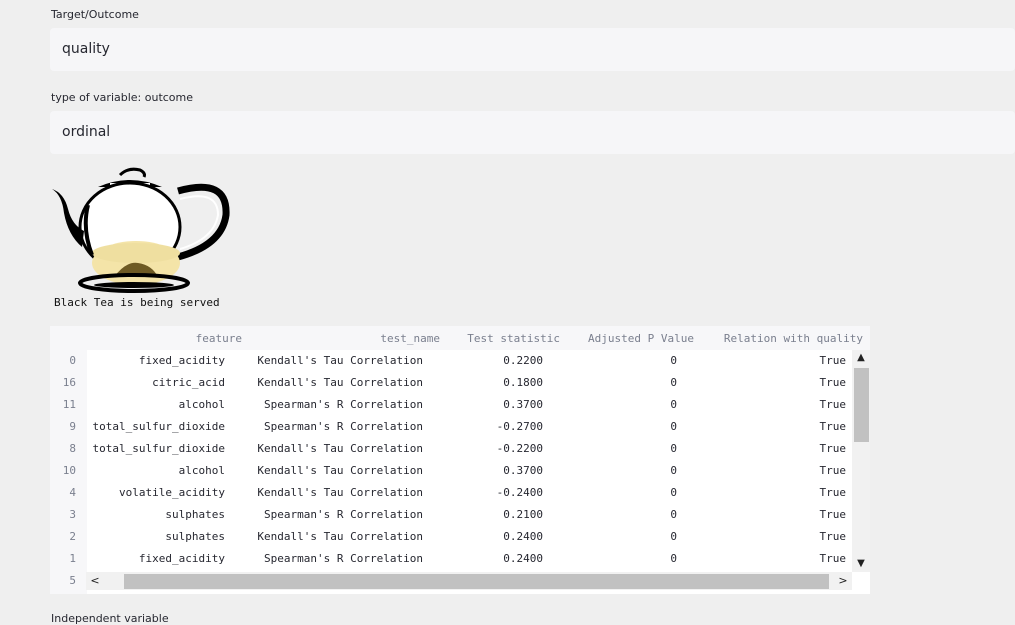 This screenshot has width=1015, height=625. Describe the element at coordinates (843, 581) in the screenshot. I see `scroll-right-icon: >` at that location.